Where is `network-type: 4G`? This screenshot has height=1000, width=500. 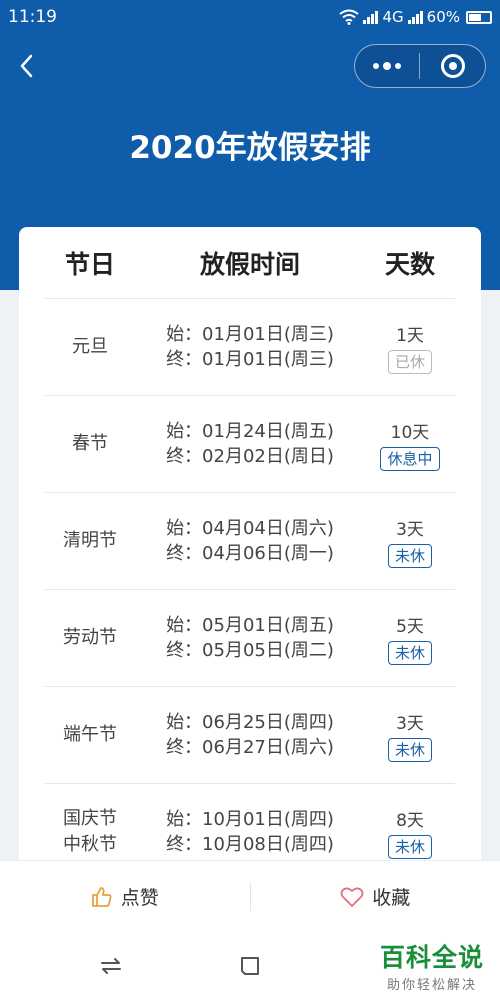 network-type: 4G is located at coordinates (393, 17).